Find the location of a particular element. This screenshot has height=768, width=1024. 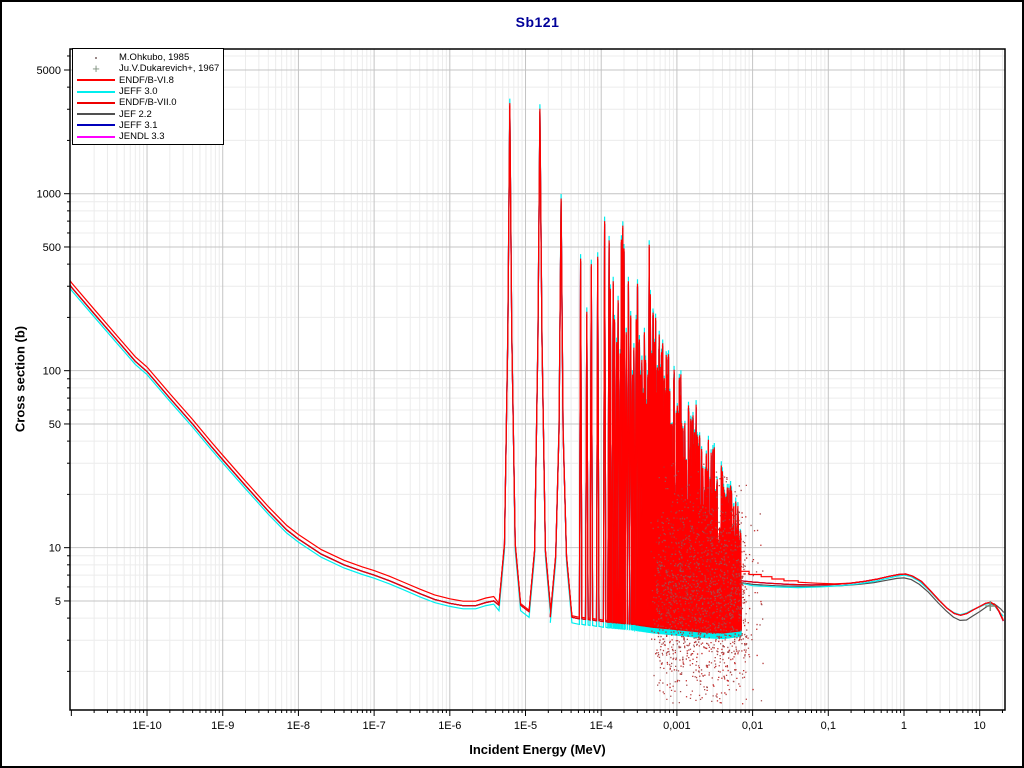

legend-label: JEFF 3.1 is located at coordinates (138, 125).